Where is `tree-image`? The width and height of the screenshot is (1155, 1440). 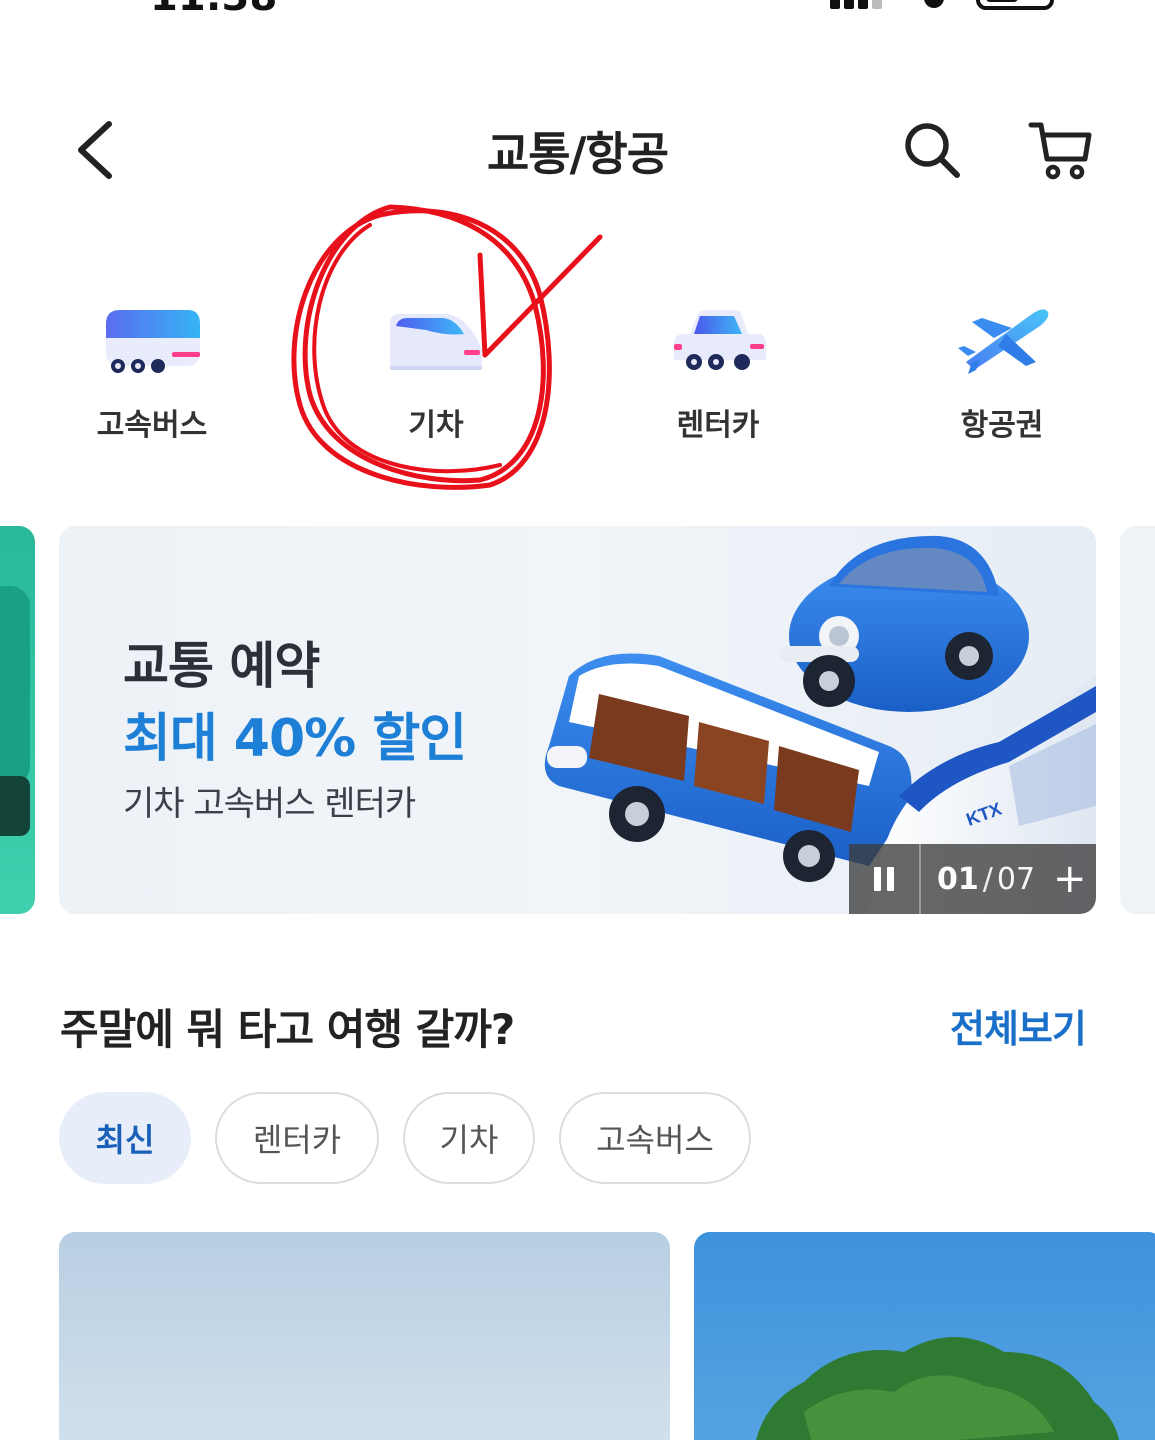 tree-image is located at coordinates (937, 1388).